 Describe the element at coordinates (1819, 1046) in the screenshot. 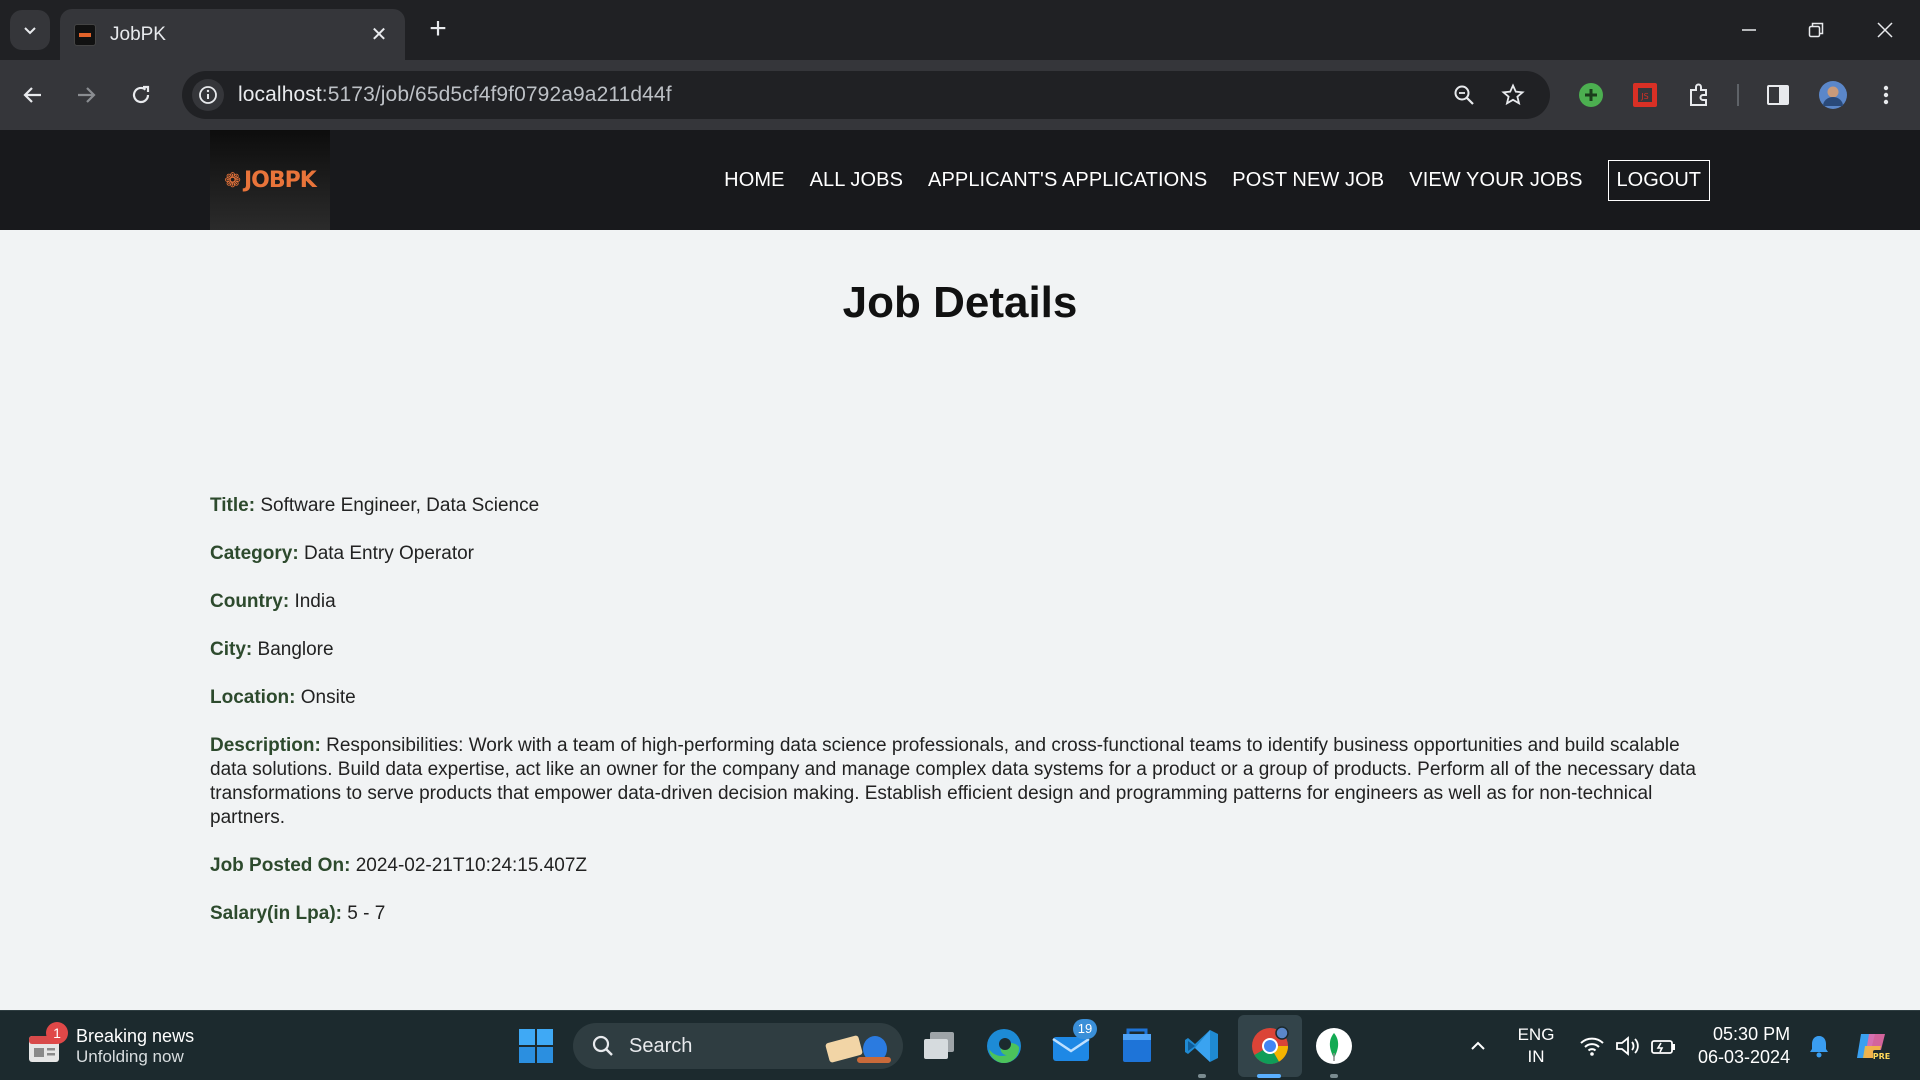

I see `notification-bell-icon` at that location.